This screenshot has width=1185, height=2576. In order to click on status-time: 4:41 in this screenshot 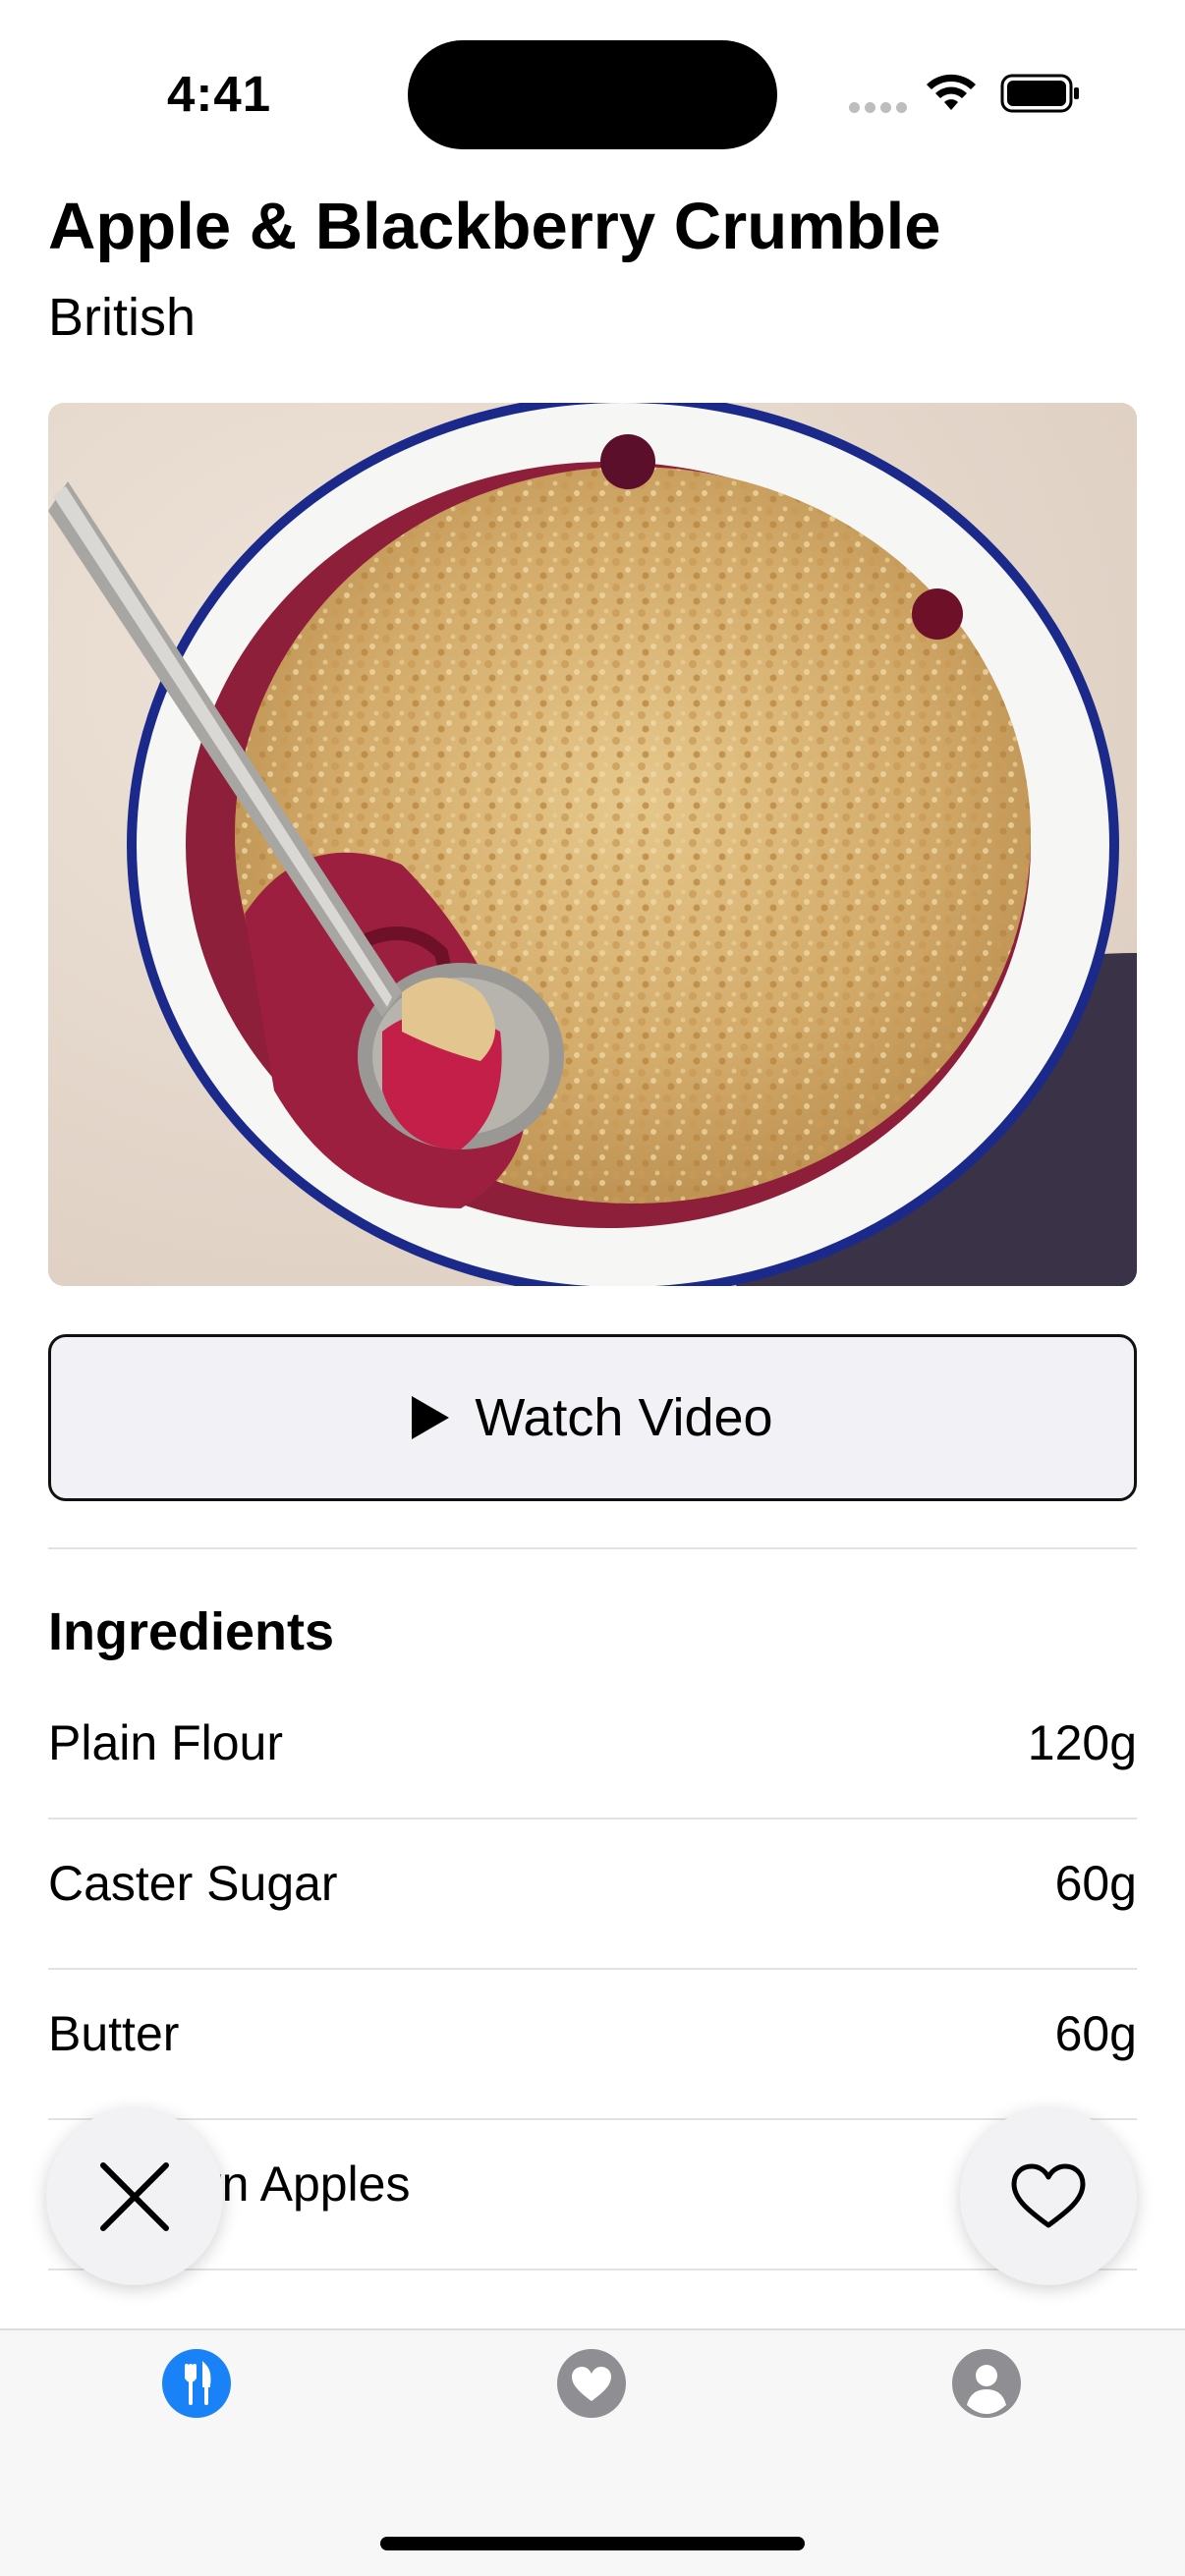, I will do `click(220, 94)`.